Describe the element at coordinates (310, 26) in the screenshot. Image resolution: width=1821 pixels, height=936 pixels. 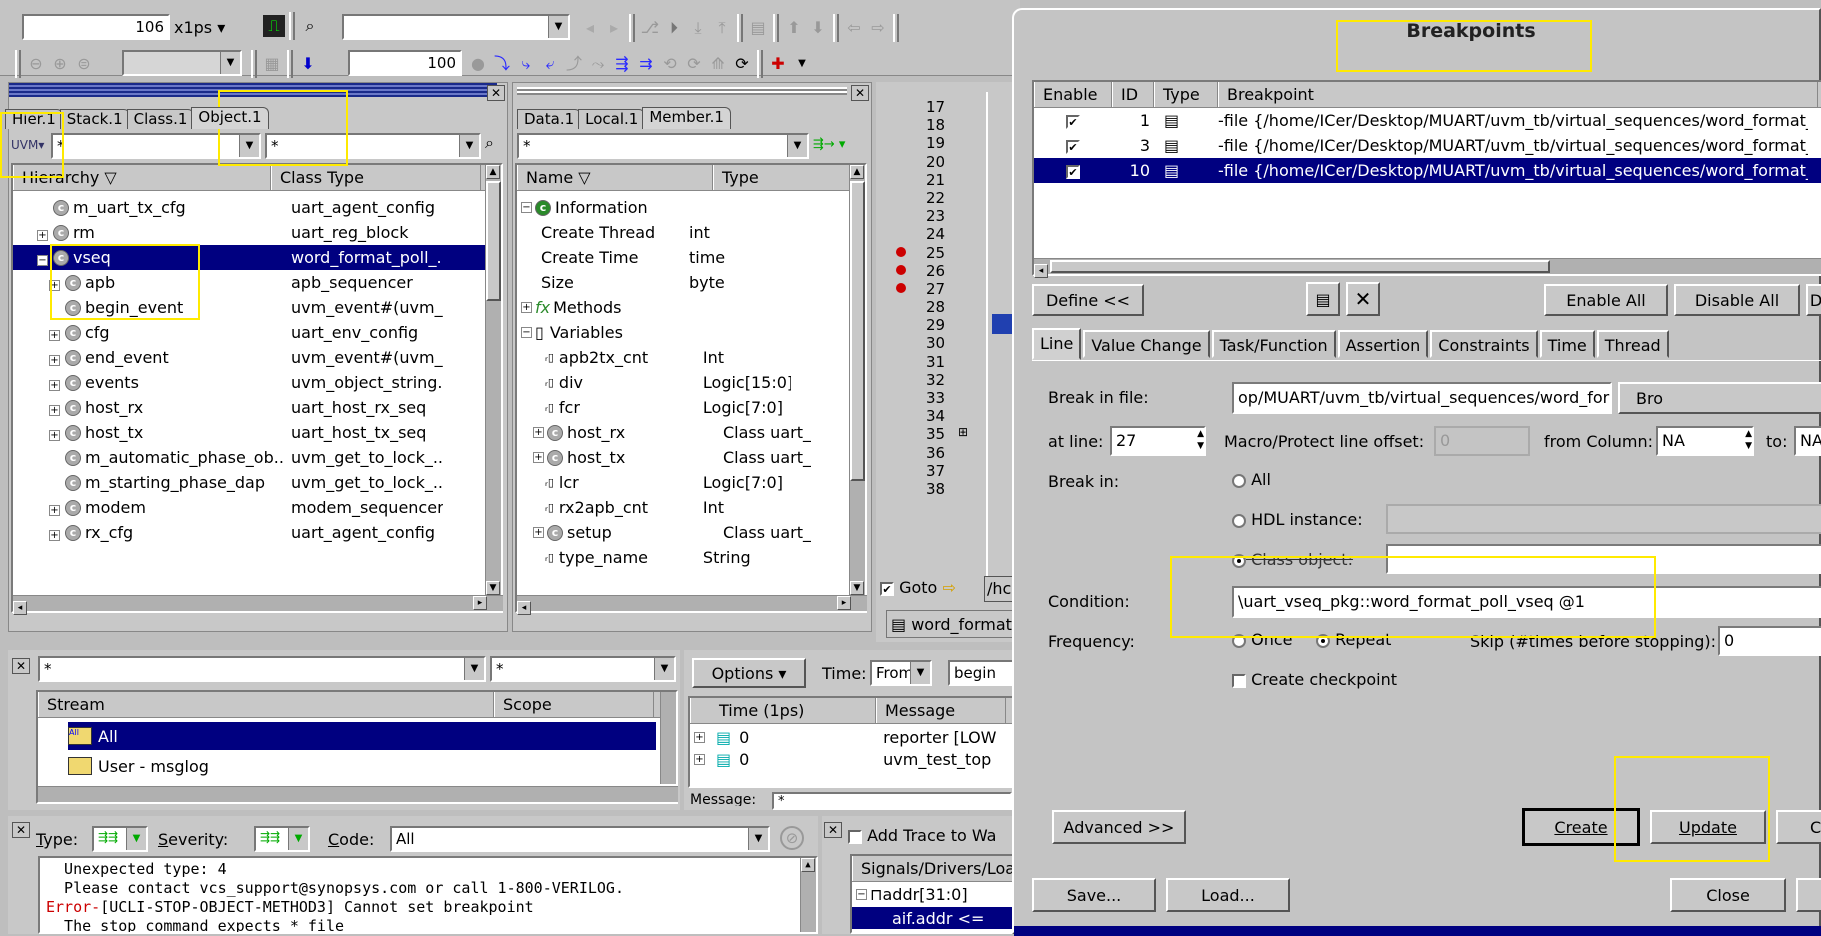
I see `binoculars-icon: ⌕` at that location.